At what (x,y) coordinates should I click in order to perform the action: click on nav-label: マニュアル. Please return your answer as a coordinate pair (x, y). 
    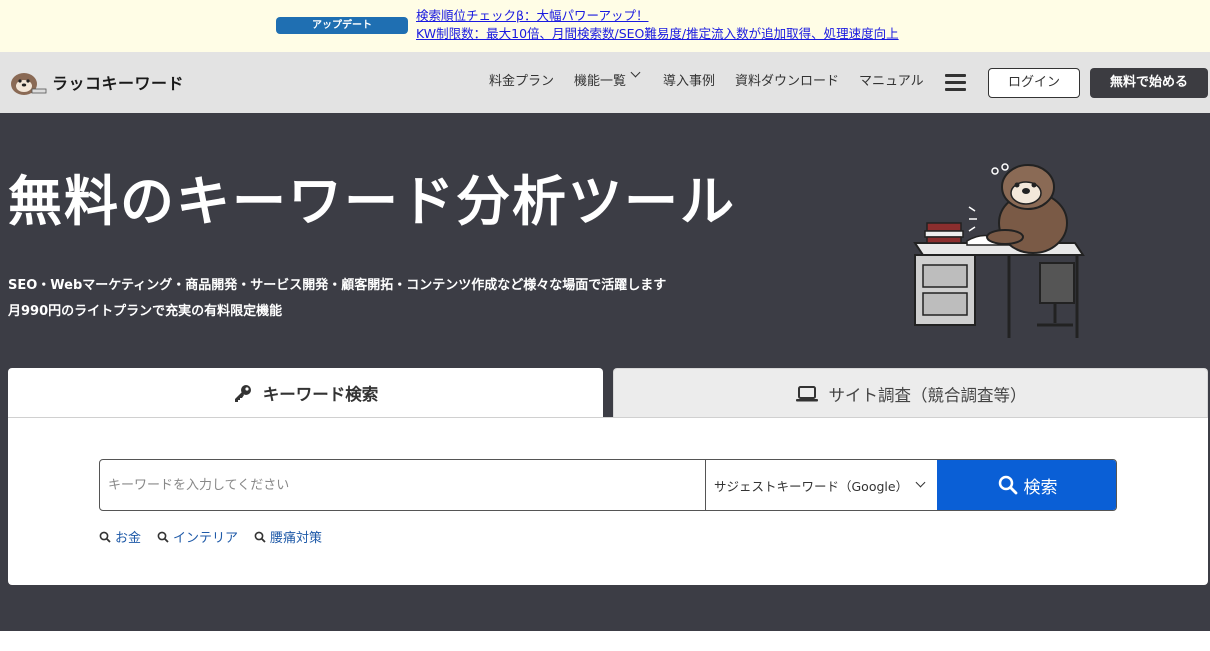
    Looking at the image, I should click on (891, 81).